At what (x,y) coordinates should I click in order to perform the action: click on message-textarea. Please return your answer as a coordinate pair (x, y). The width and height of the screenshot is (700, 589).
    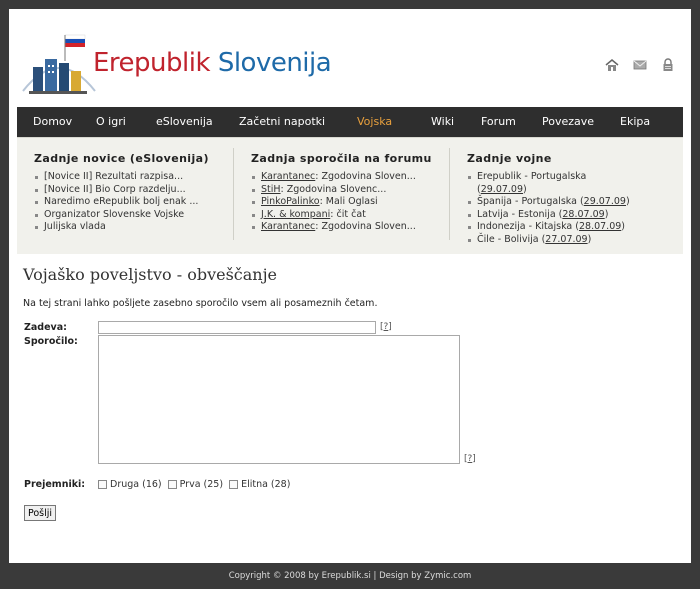
    Looking at the image, I should click on (279, 399).